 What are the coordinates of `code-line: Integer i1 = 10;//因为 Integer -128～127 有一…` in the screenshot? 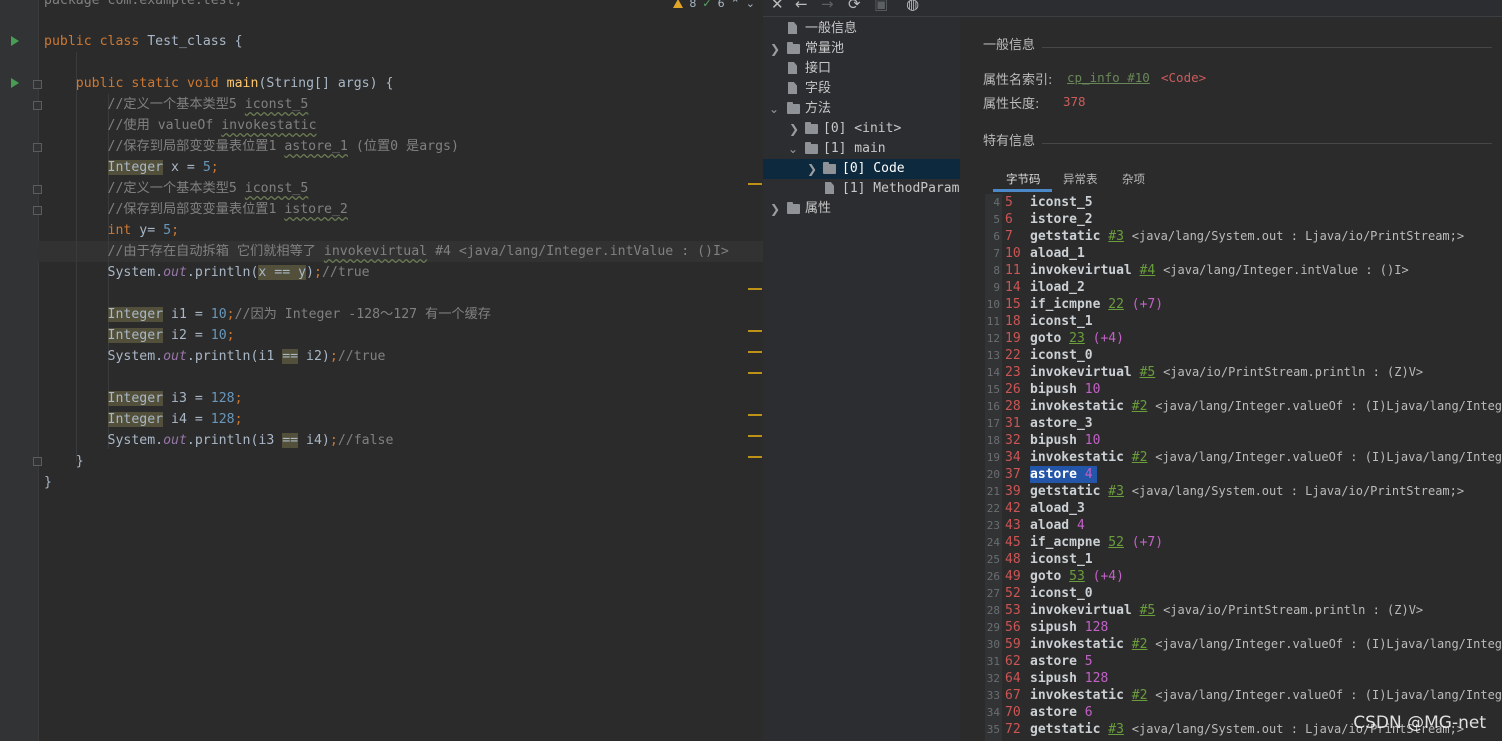 It's located at (267, 314).